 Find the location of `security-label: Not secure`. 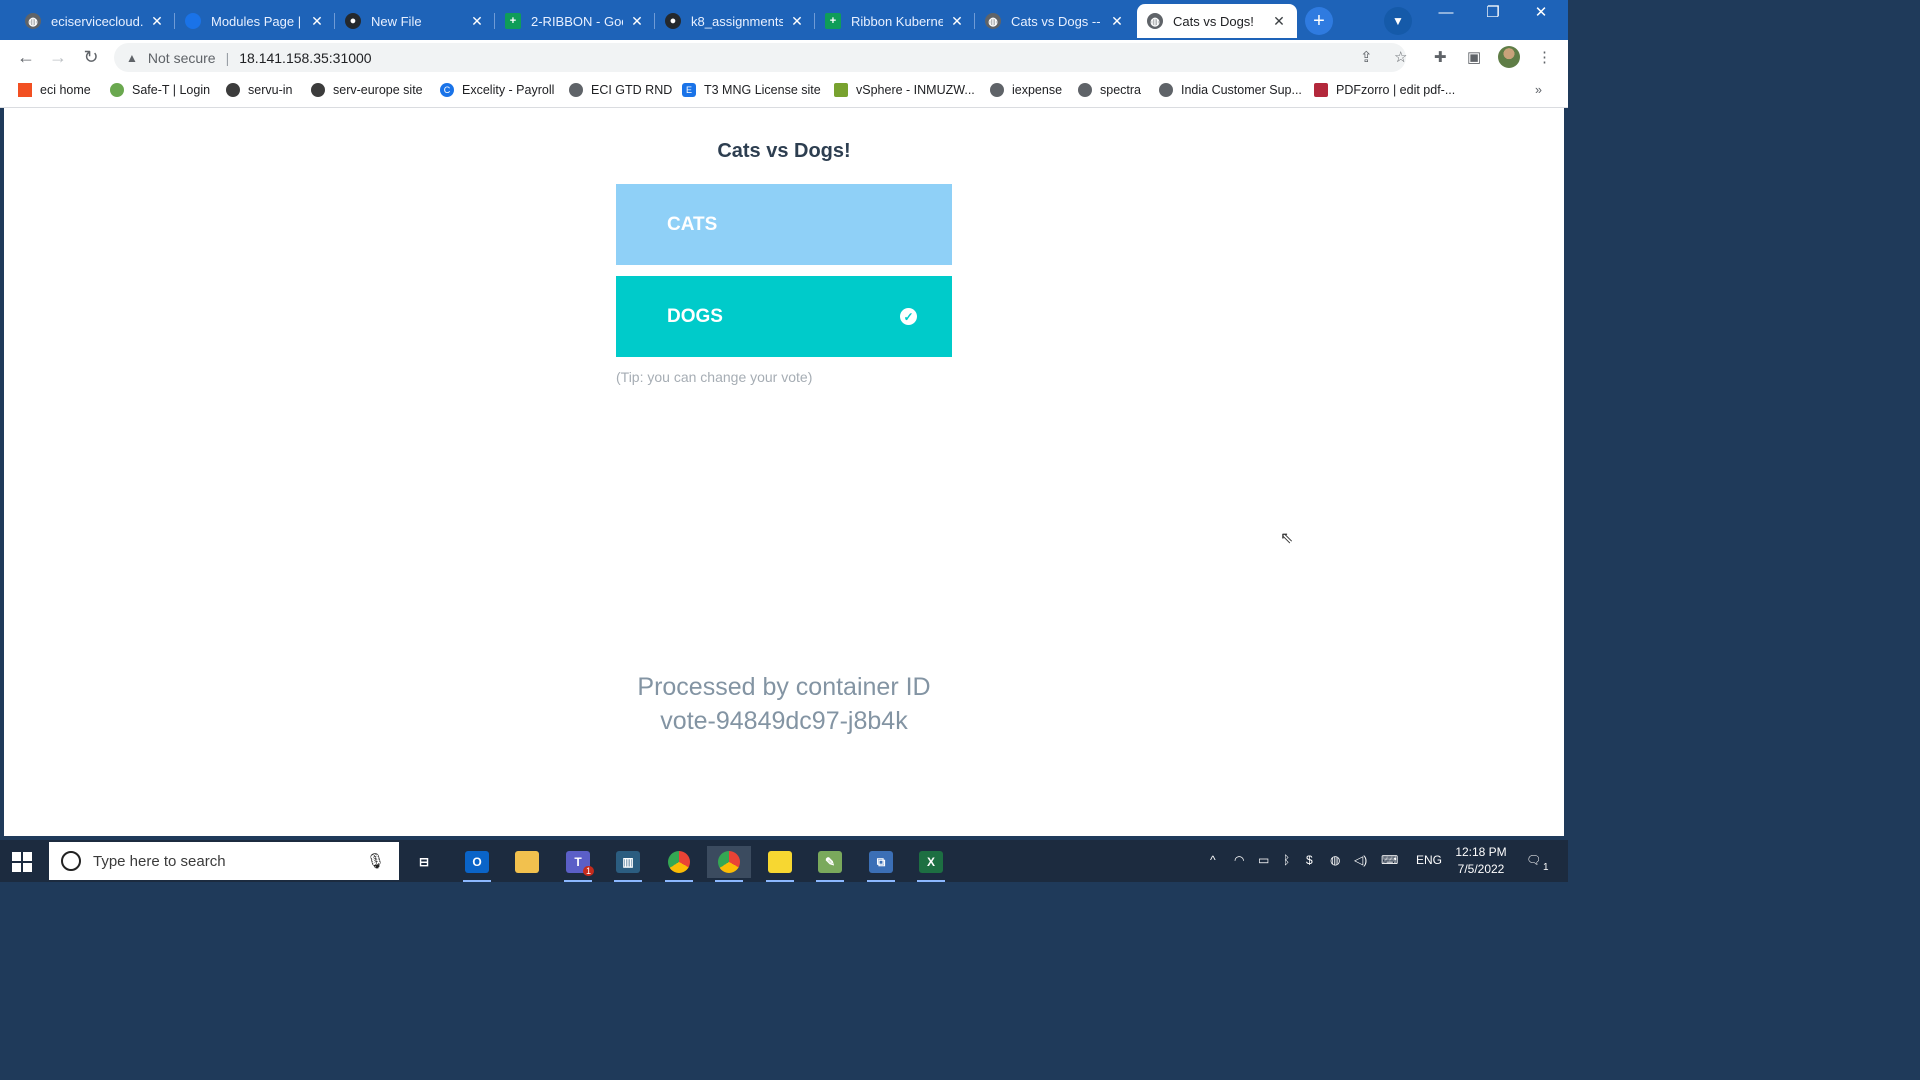

security-label: Not secure is located at coordinates (182, 58).